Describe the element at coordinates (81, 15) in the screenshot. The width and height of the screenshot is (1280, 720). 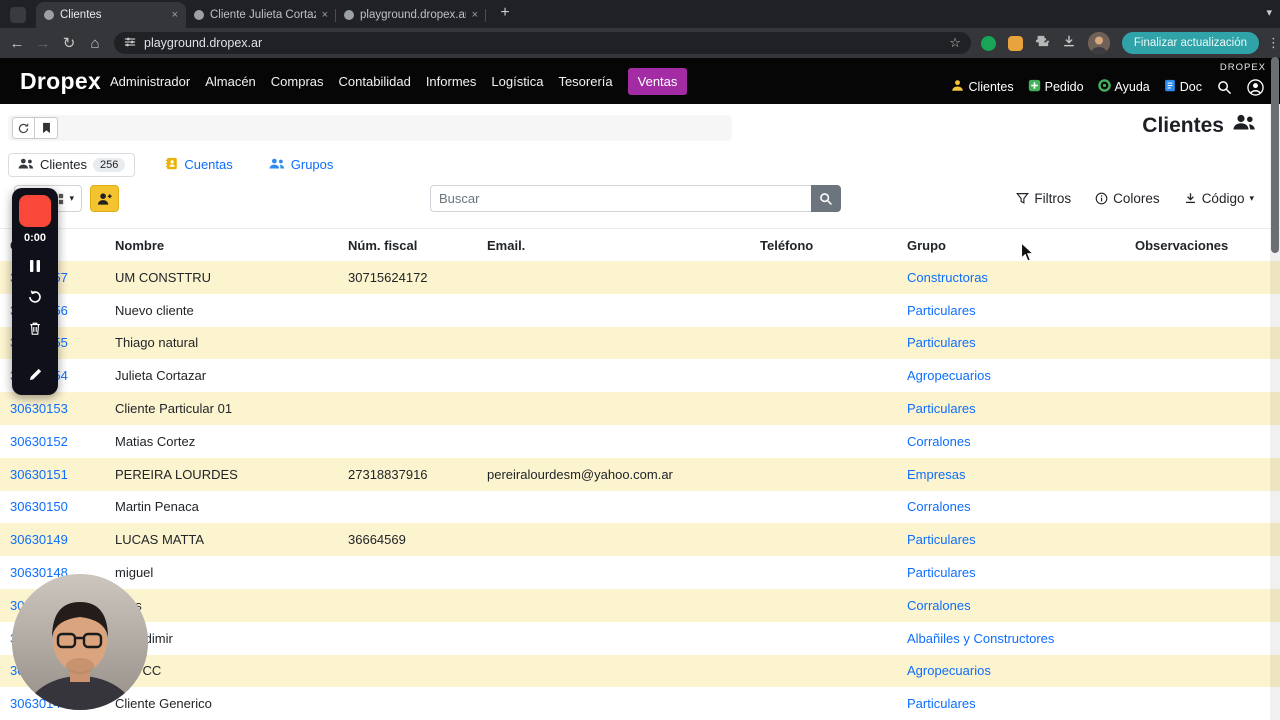
I see `tab-title: Clientes` at that location.